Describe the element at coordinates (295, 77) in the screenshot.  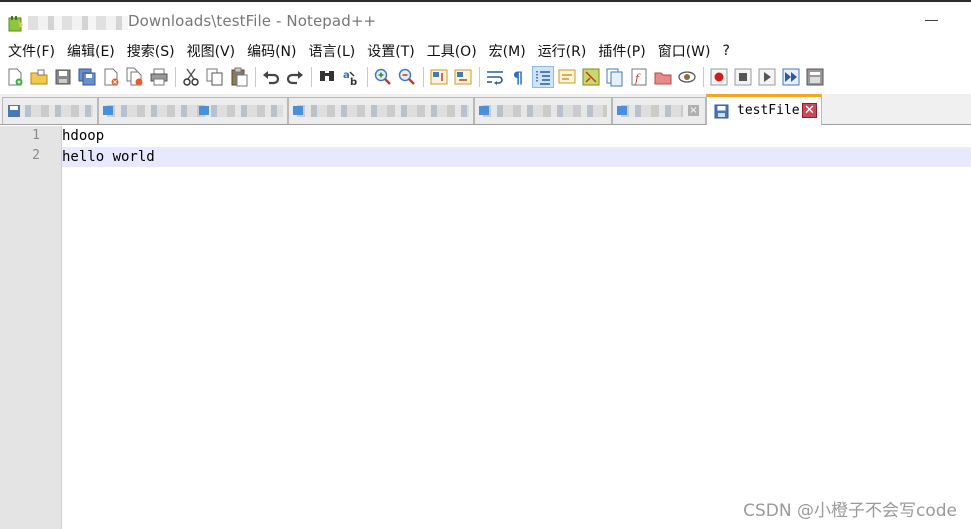
I see `redo-icon` at that location.